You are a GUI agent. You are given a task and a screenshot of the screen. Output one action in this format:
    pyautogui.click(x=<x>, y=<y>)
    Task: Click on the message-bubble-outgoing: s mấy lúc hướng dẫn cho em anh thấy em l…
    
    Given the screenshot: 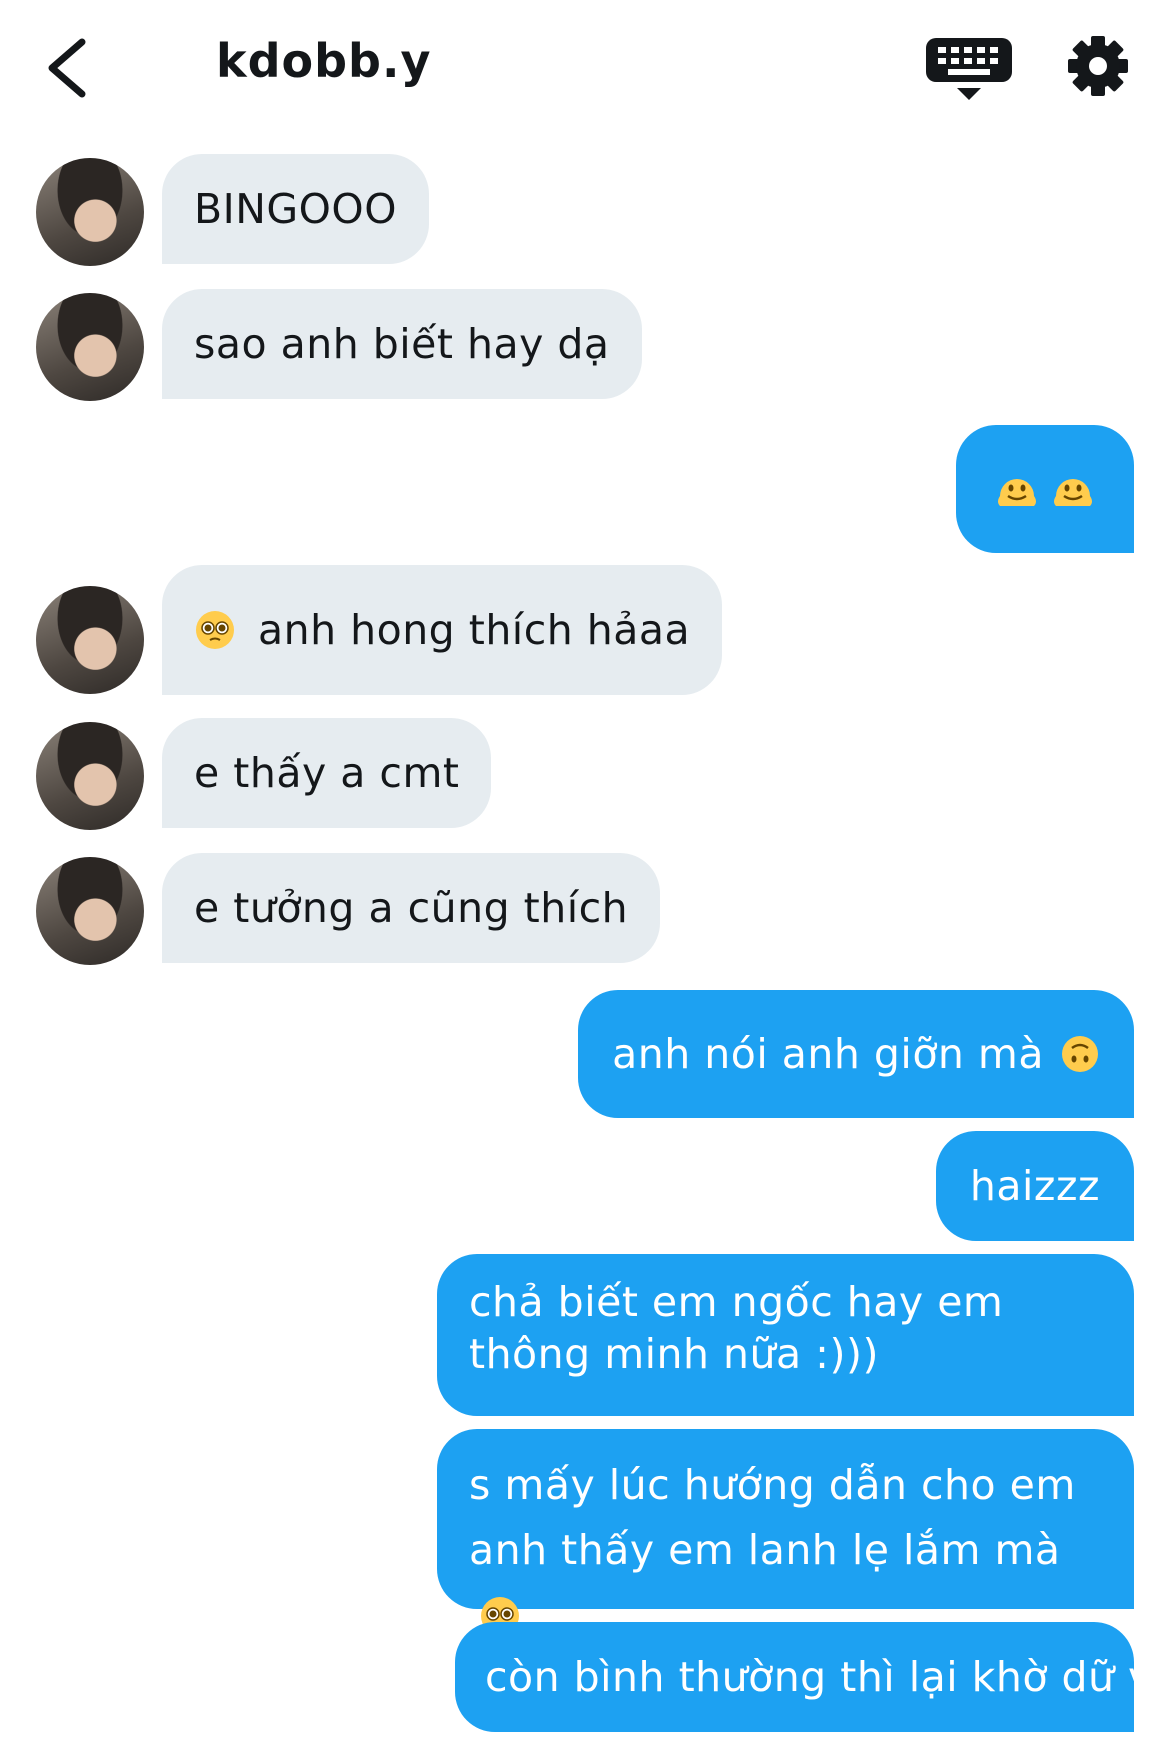 What is the action you would take?
    pyautogui.click(x=785, y=1532)
    